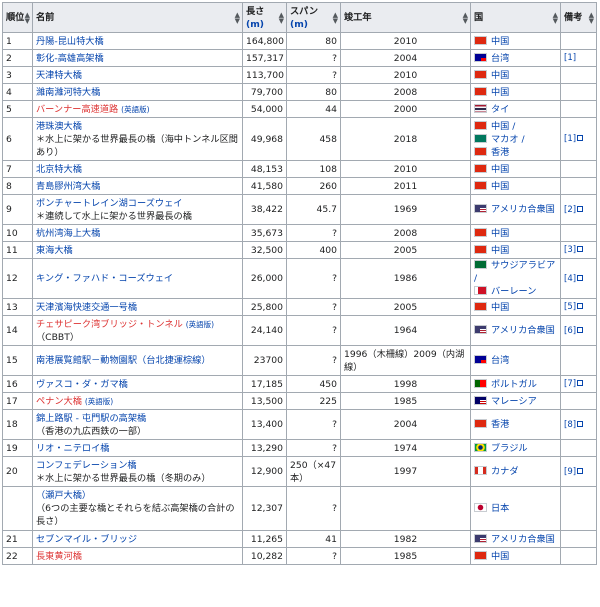 The height and width of the screenshot is (607, 600). Describe the element at coordinates (570, 384) in the screenshot. I see `reference-link: [7]` at that location.